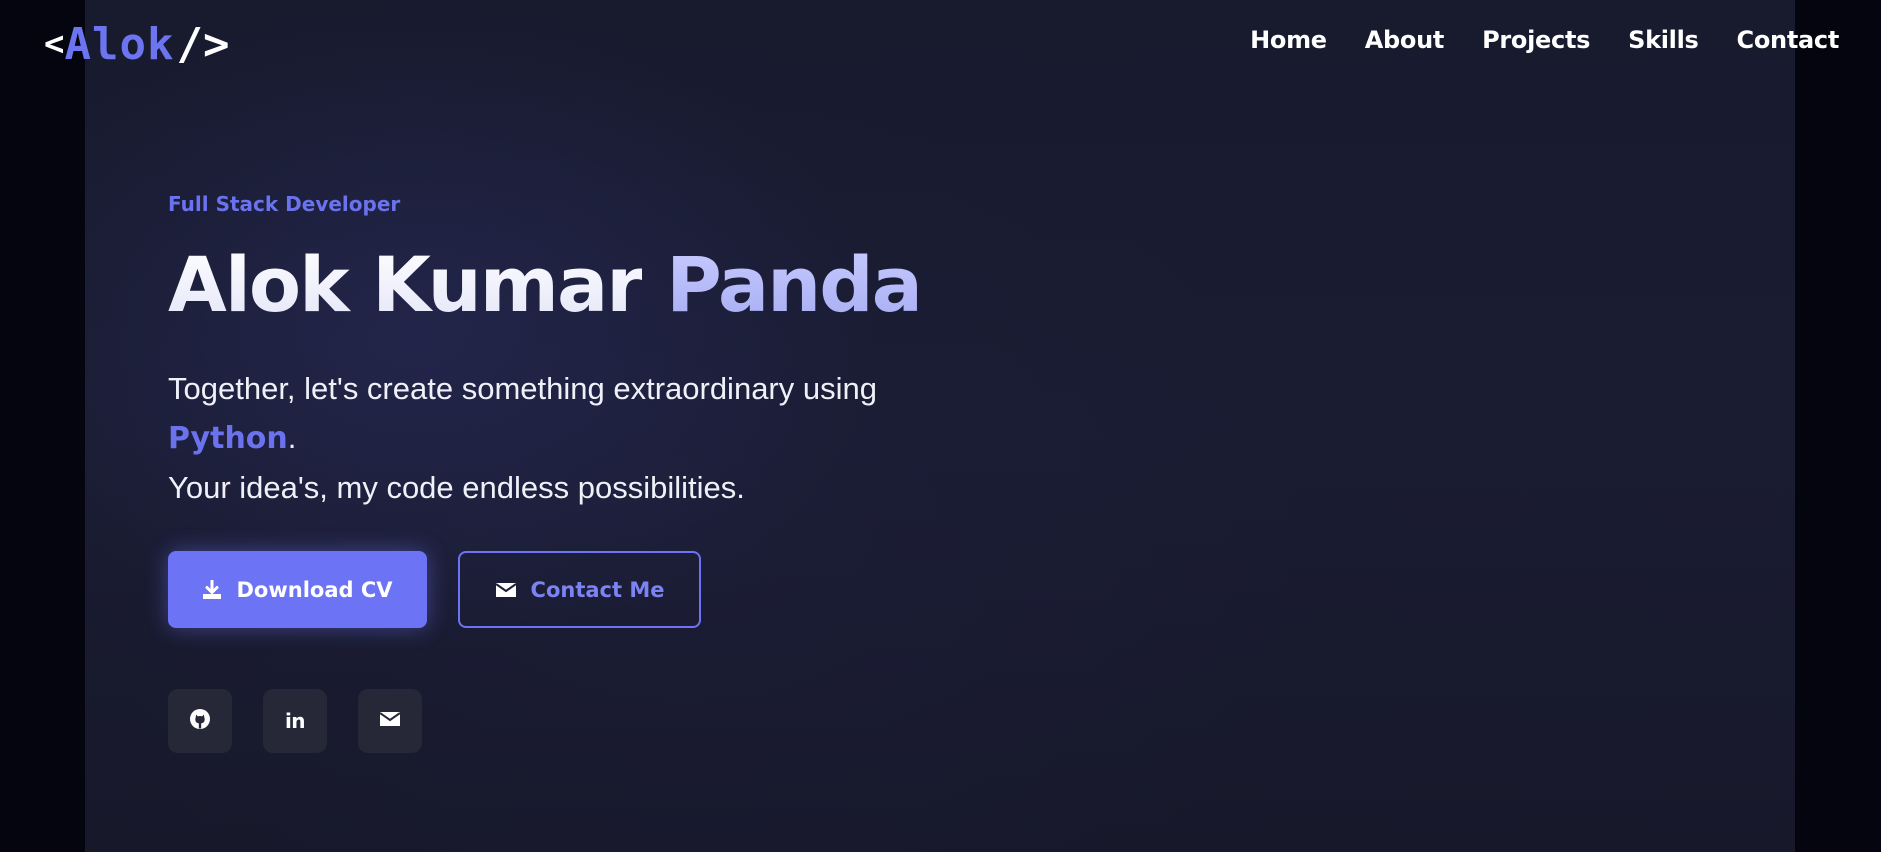 Image resolution: width=1881 pixels, height=852 pixels. I want to click on social-links: in, so click(295, 721).